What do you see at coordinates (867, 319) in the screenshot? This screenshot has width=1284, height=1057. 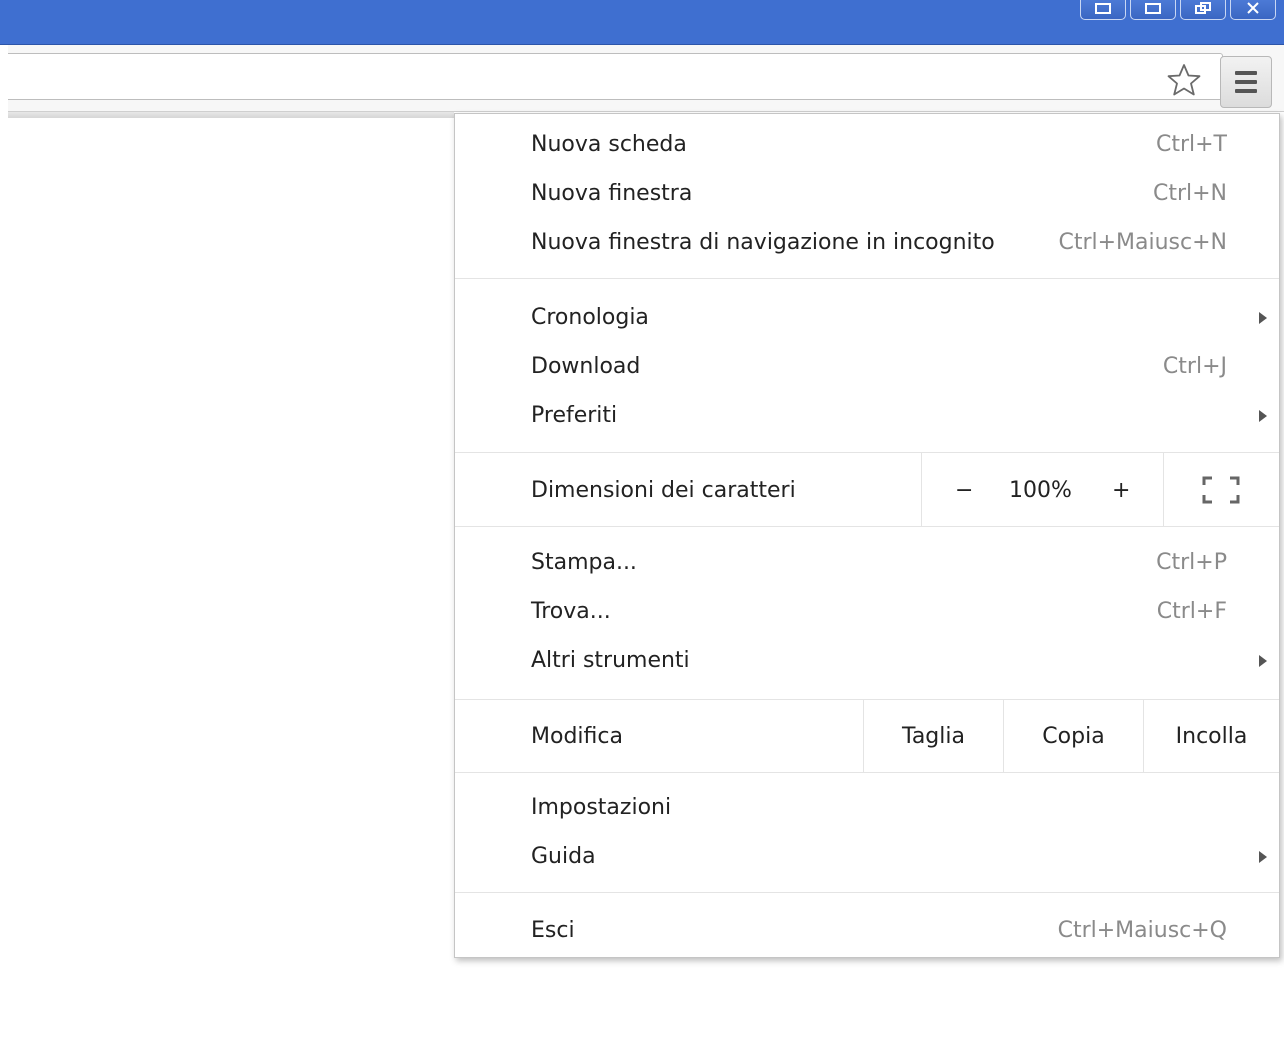 I see `menu-item-history: Cronologia` at bounding box center [867, 319].